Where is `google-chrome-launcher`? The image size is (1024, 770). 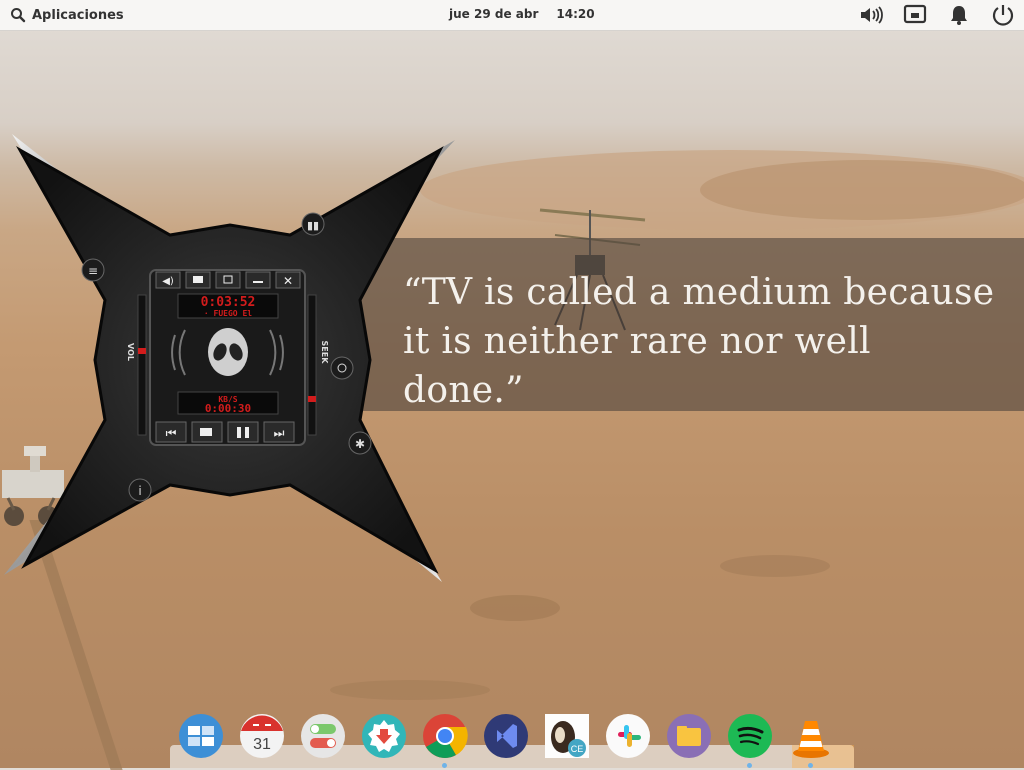 google-chrome-launcher is located at coordinates (445, 740).